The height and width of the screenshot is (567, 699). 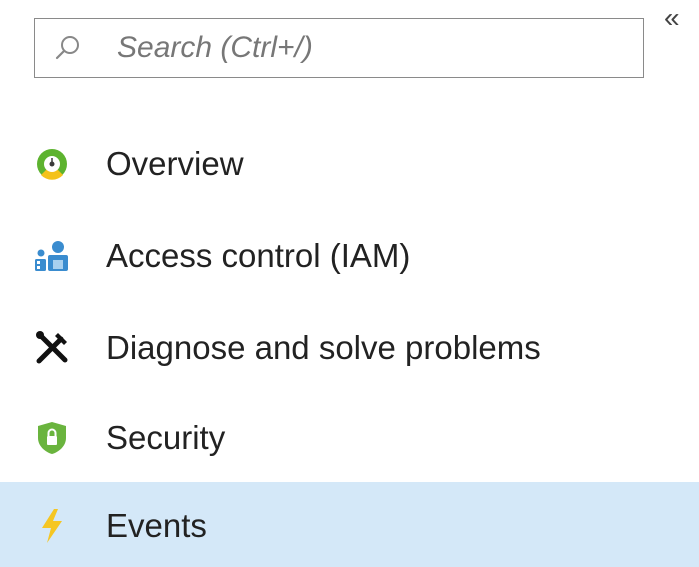 What do you see at coordinates (681, 21) in the screenshot?
I see `collapse-sidebar-button: «` at bounding box center [681, 21].